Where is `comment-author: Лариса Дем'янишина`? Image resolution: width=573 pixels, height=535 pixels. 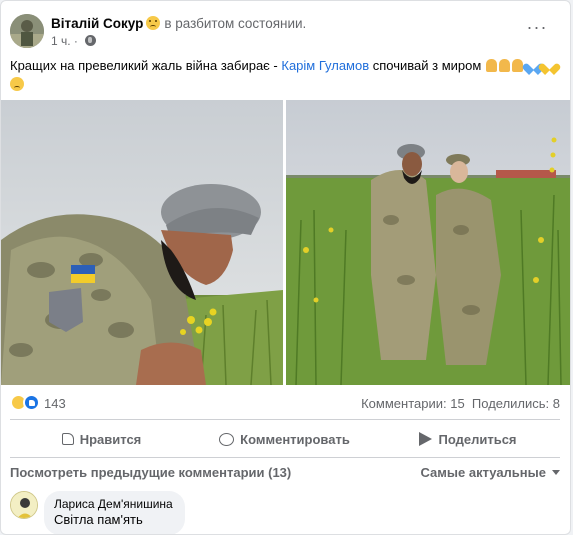 comment-author: Лариса Дем'янишина is located at coordinates (113, 504).